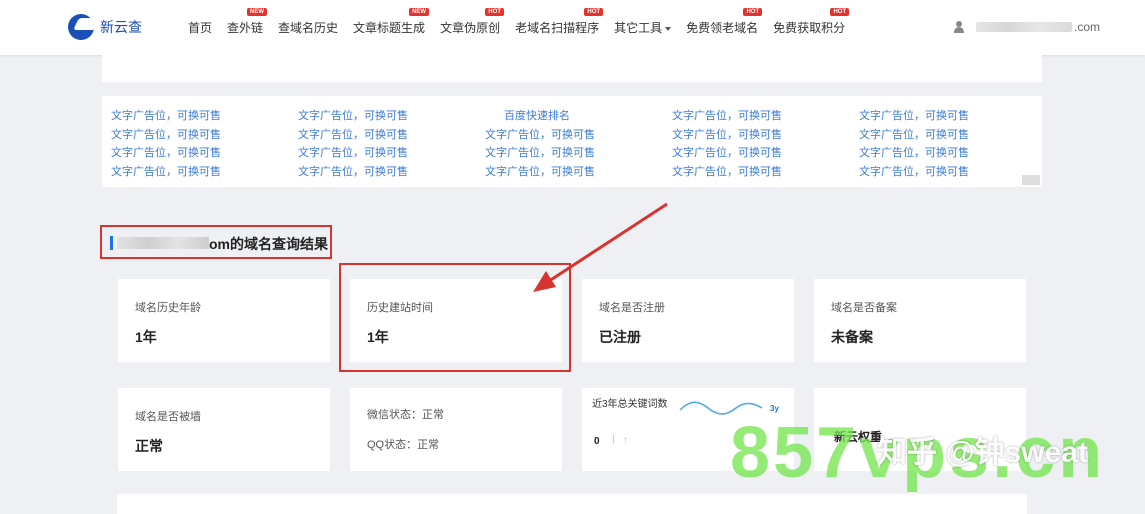  I want to click on user-icon, so click(959, 27).